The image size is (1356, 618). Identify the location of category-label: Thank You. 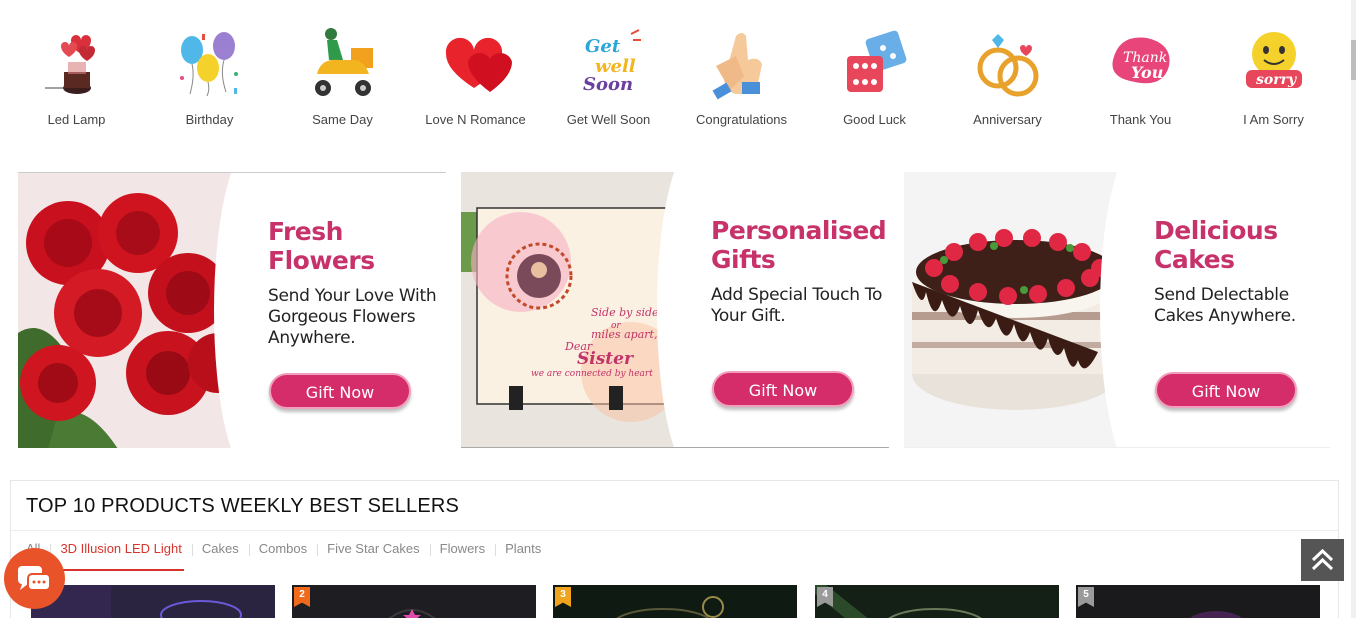
(1140, 119).